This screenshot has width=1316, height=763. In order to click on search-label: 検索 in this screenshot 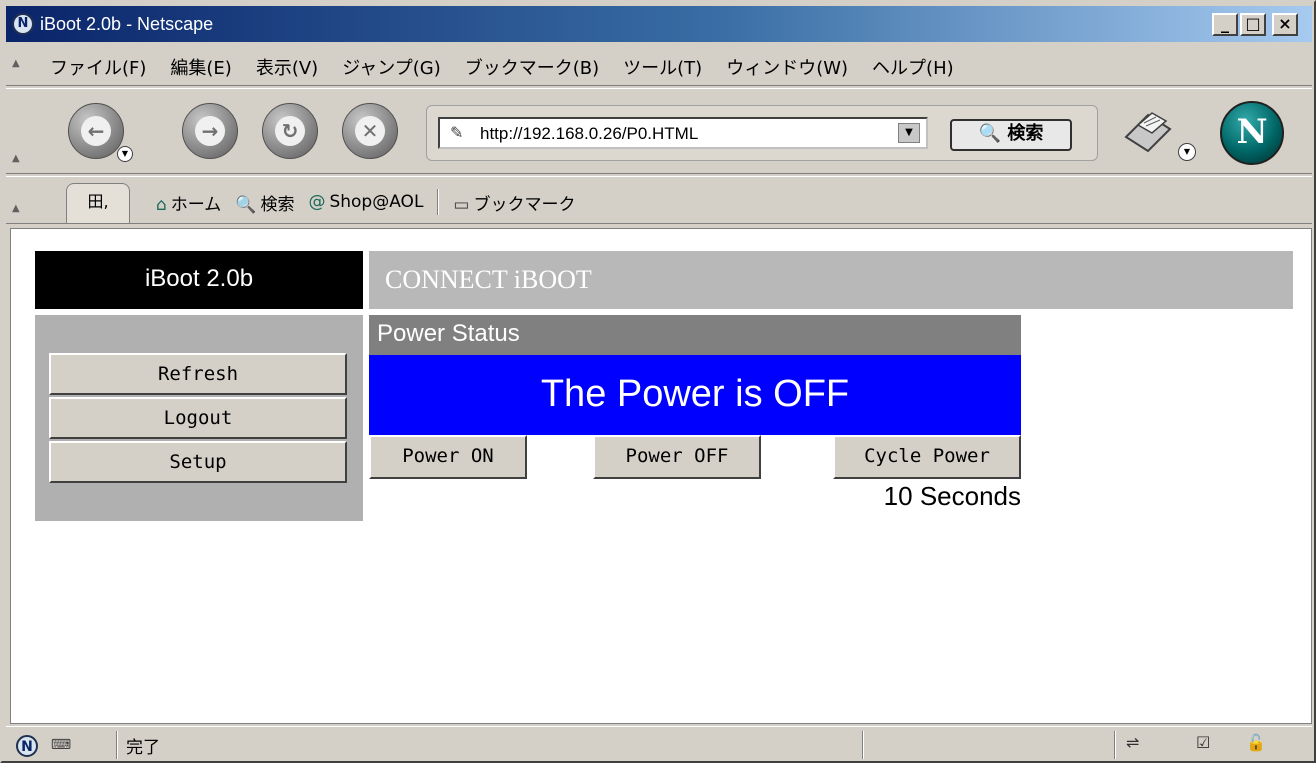, I will do `click(277, 204)`.